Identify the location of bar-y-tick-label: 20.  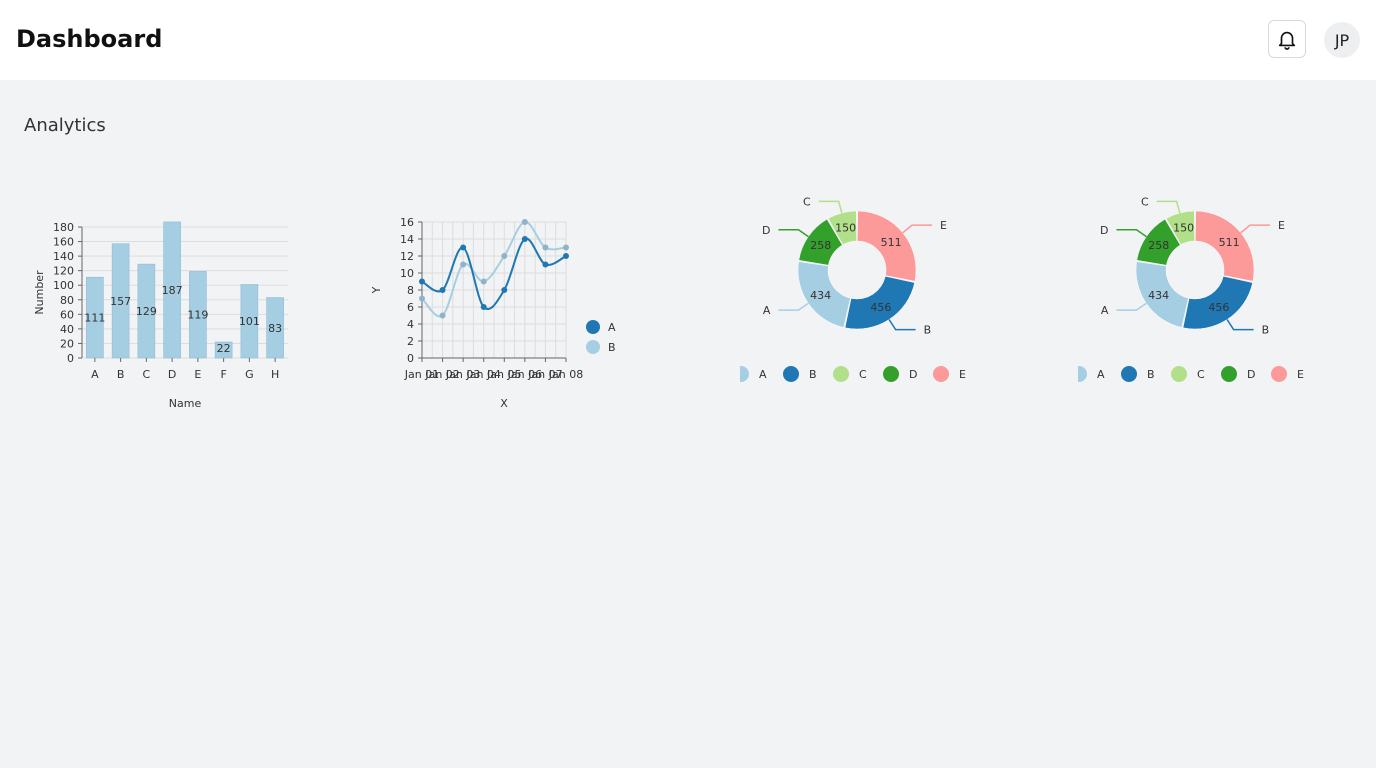
(67, 343).